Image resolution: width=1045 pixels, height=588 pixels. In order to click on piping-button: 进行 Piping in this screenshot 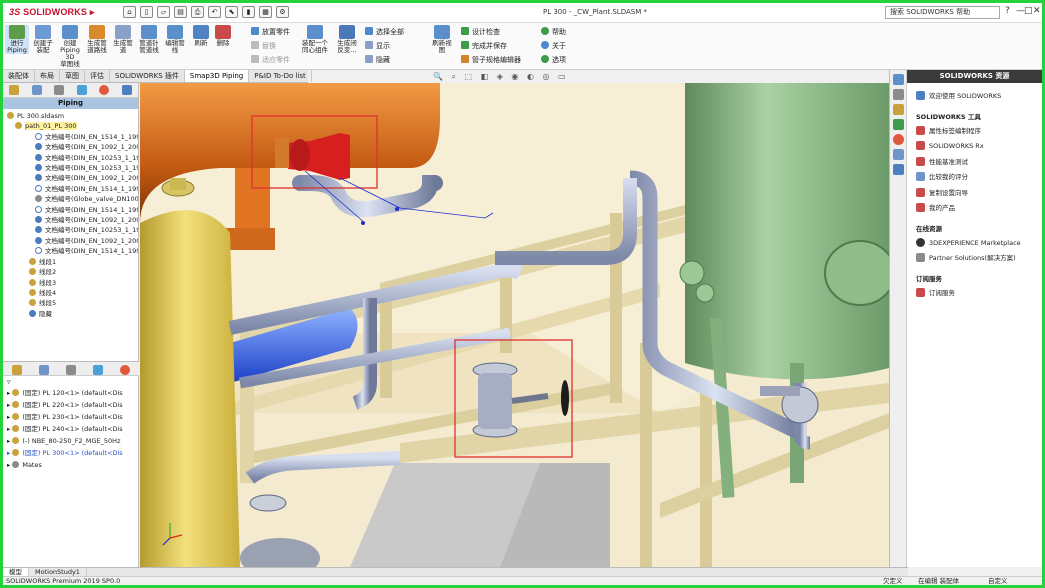, I will do `click(17, 39)`.